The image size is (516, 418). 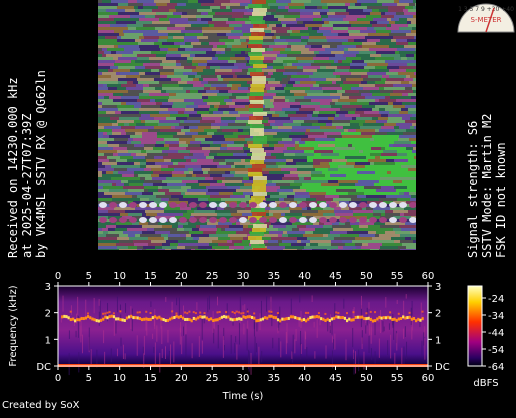 What do you see at coordinates (41, 405) in the screenshot?
I see `credit: Created by SoX` at bounding box center [41, 405].